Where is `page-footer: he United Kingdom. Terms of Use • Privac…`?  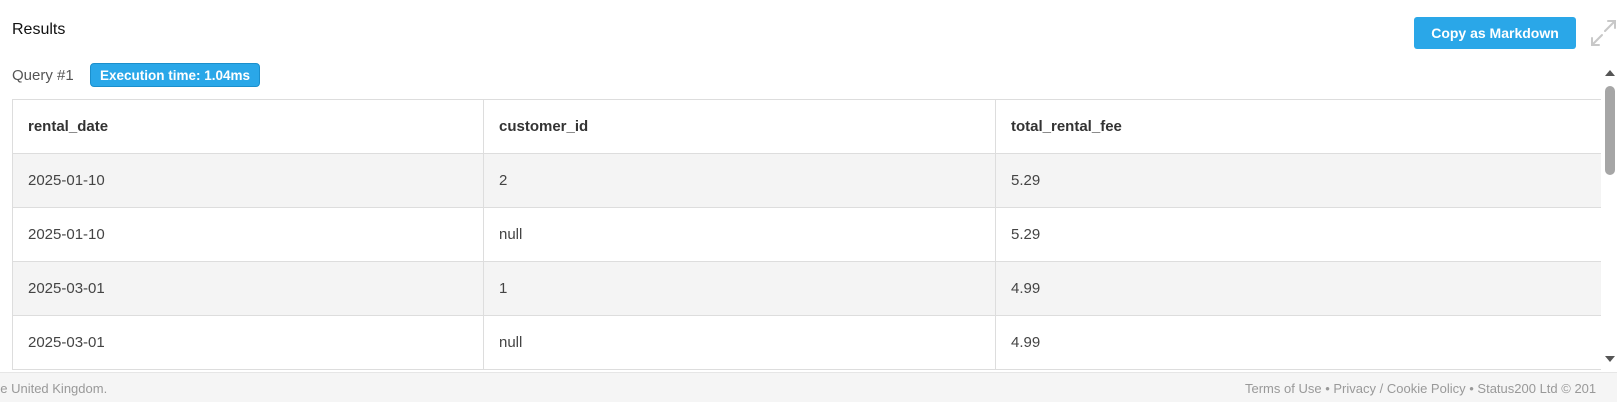
page-footer: he United Kingdom. Terms of Use • Privac… is located at coordinates (808, 387).